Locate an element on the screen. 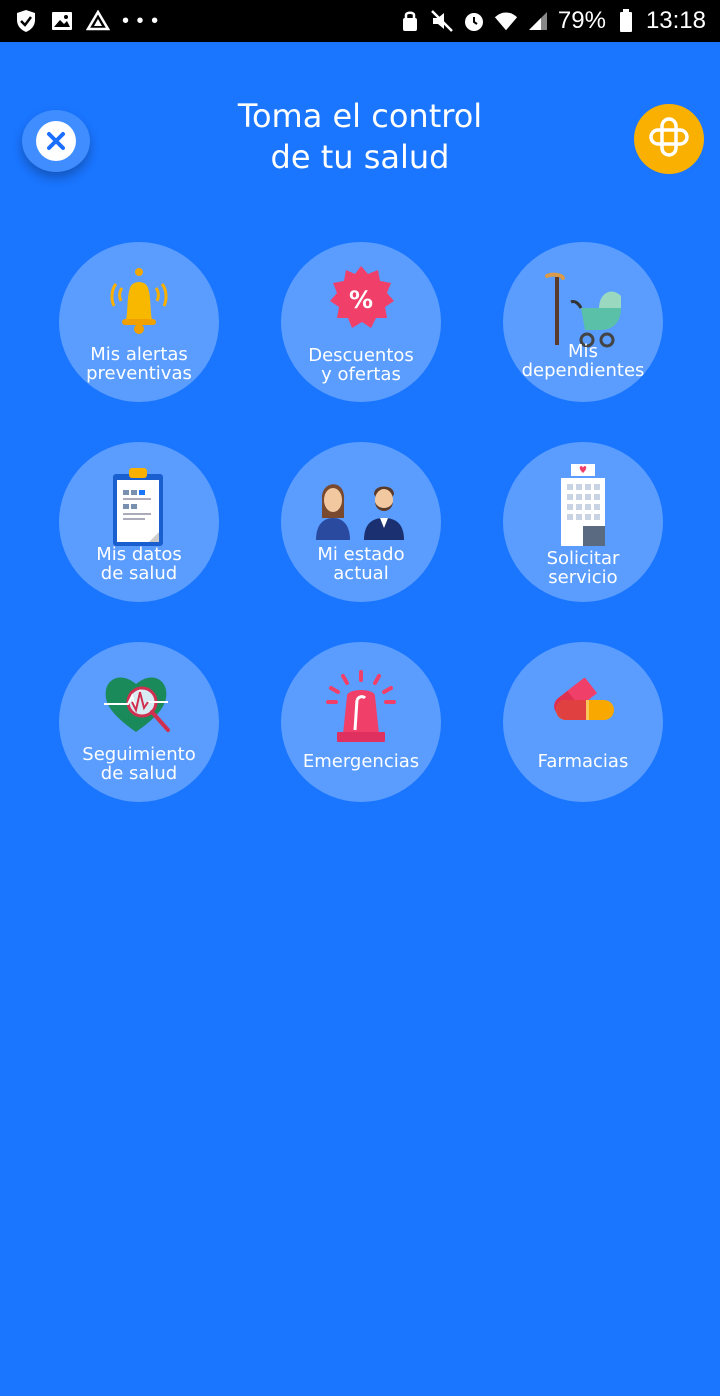  cross-logo-icon is located at coordinates (669, 139).